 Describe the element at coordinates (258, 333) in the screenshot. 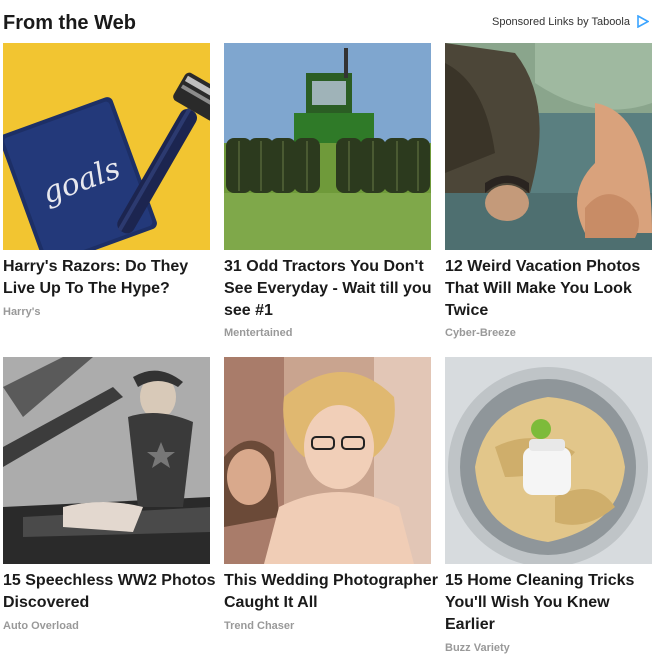

I see `card-source: Mentertained` at that location.